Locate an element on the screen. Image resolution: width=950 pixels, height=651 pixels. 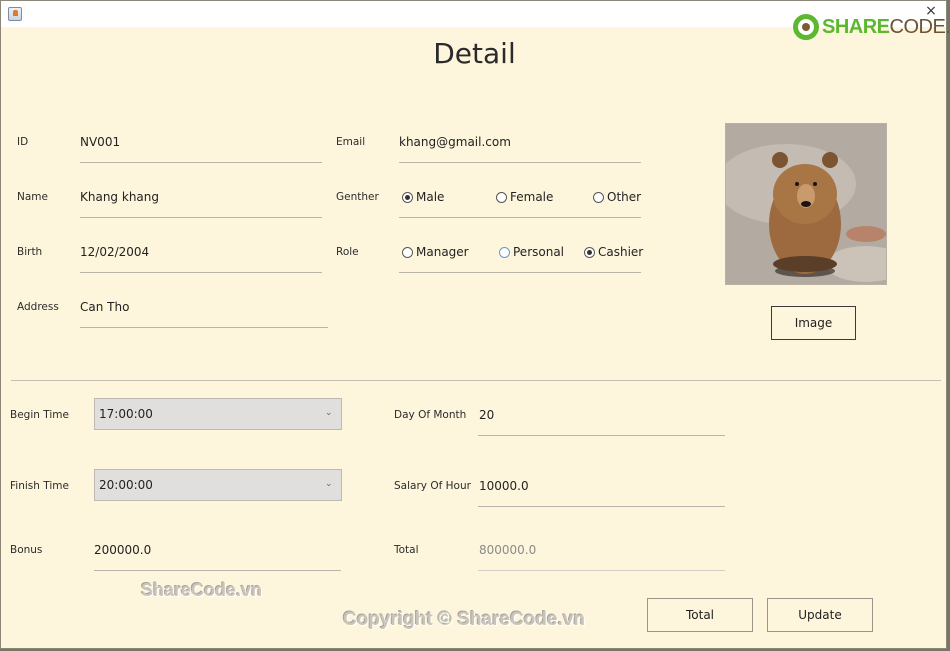
birth-label: Birth is located at coordinates (30, 252).